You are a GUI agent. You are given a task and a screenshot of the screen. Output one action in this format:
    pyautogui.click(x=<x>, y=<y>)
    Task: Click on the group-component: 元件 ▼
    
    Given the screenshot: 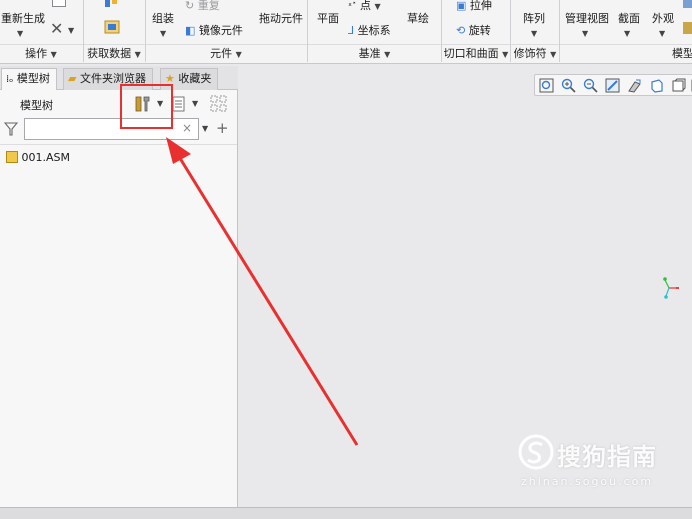 What is the action you would take?
    pyautogui.click(x=226, y=53)
    